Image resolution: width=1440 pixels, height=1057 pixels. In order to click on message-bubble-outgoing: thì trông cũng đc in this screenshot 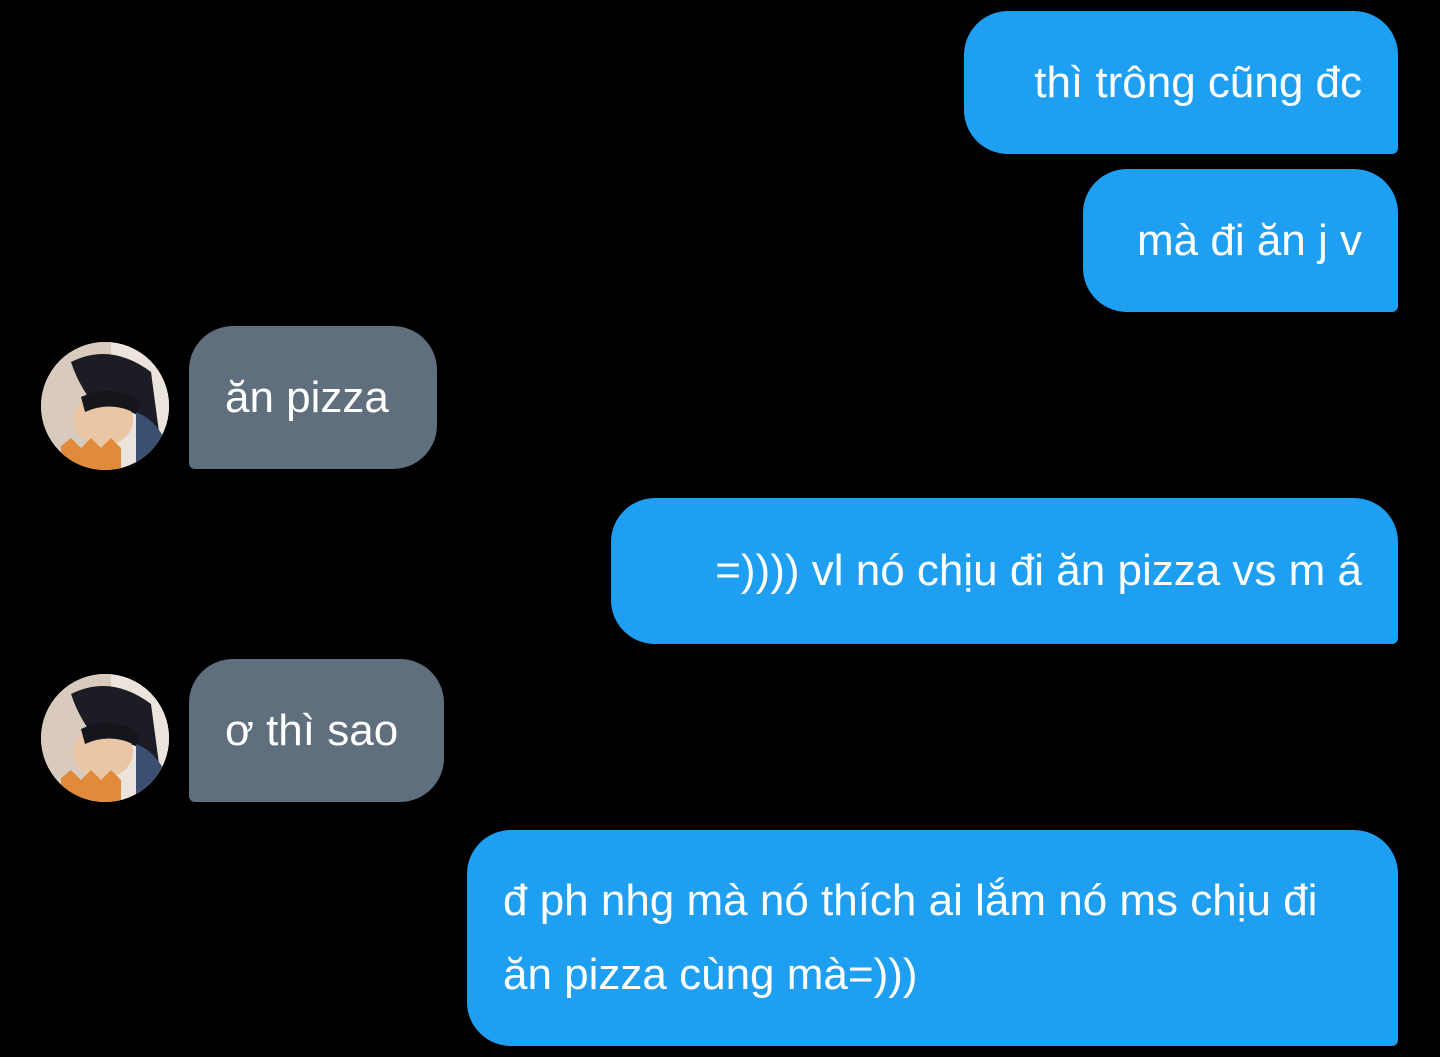, I will do `click(1181, 82)`.